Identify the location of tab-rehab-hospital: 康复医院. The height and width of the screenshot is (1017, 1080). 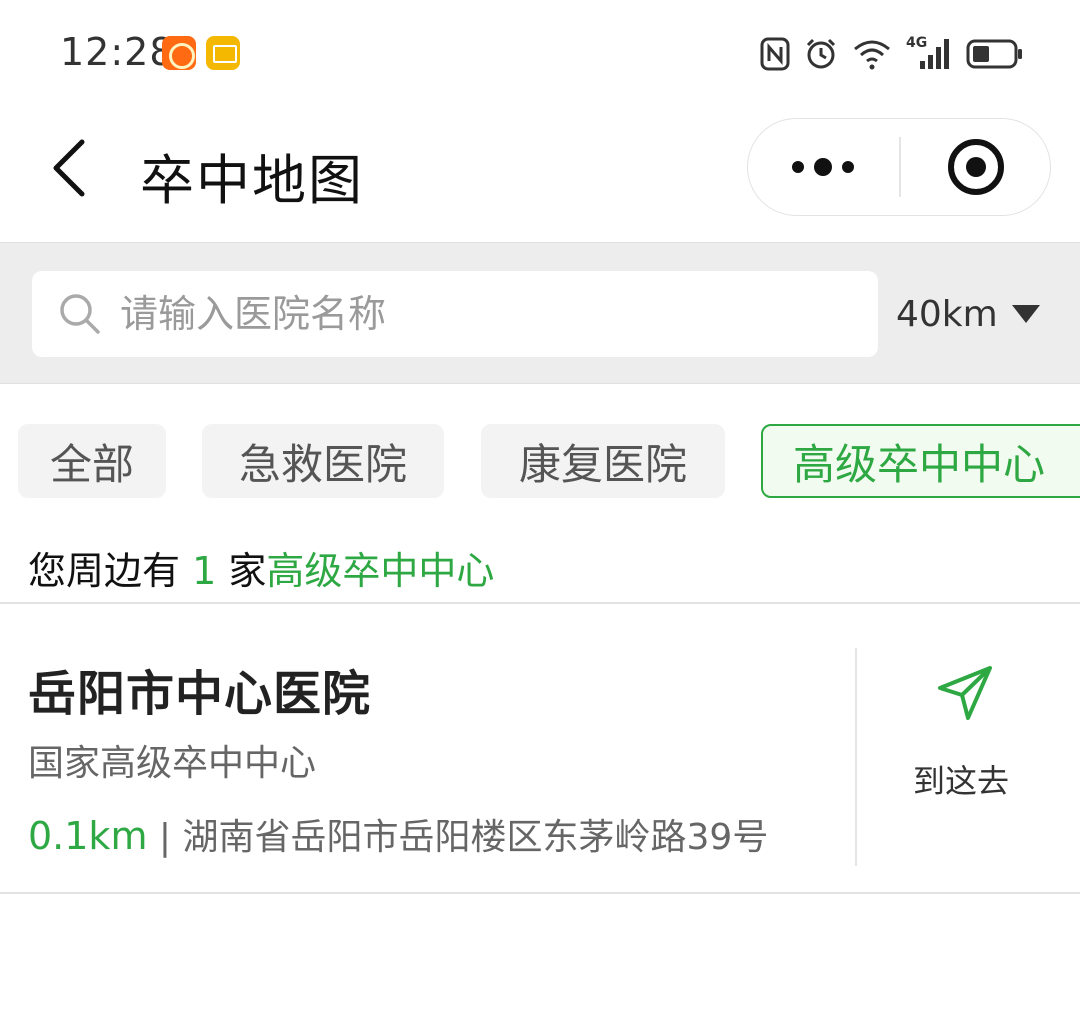
(603, 461).